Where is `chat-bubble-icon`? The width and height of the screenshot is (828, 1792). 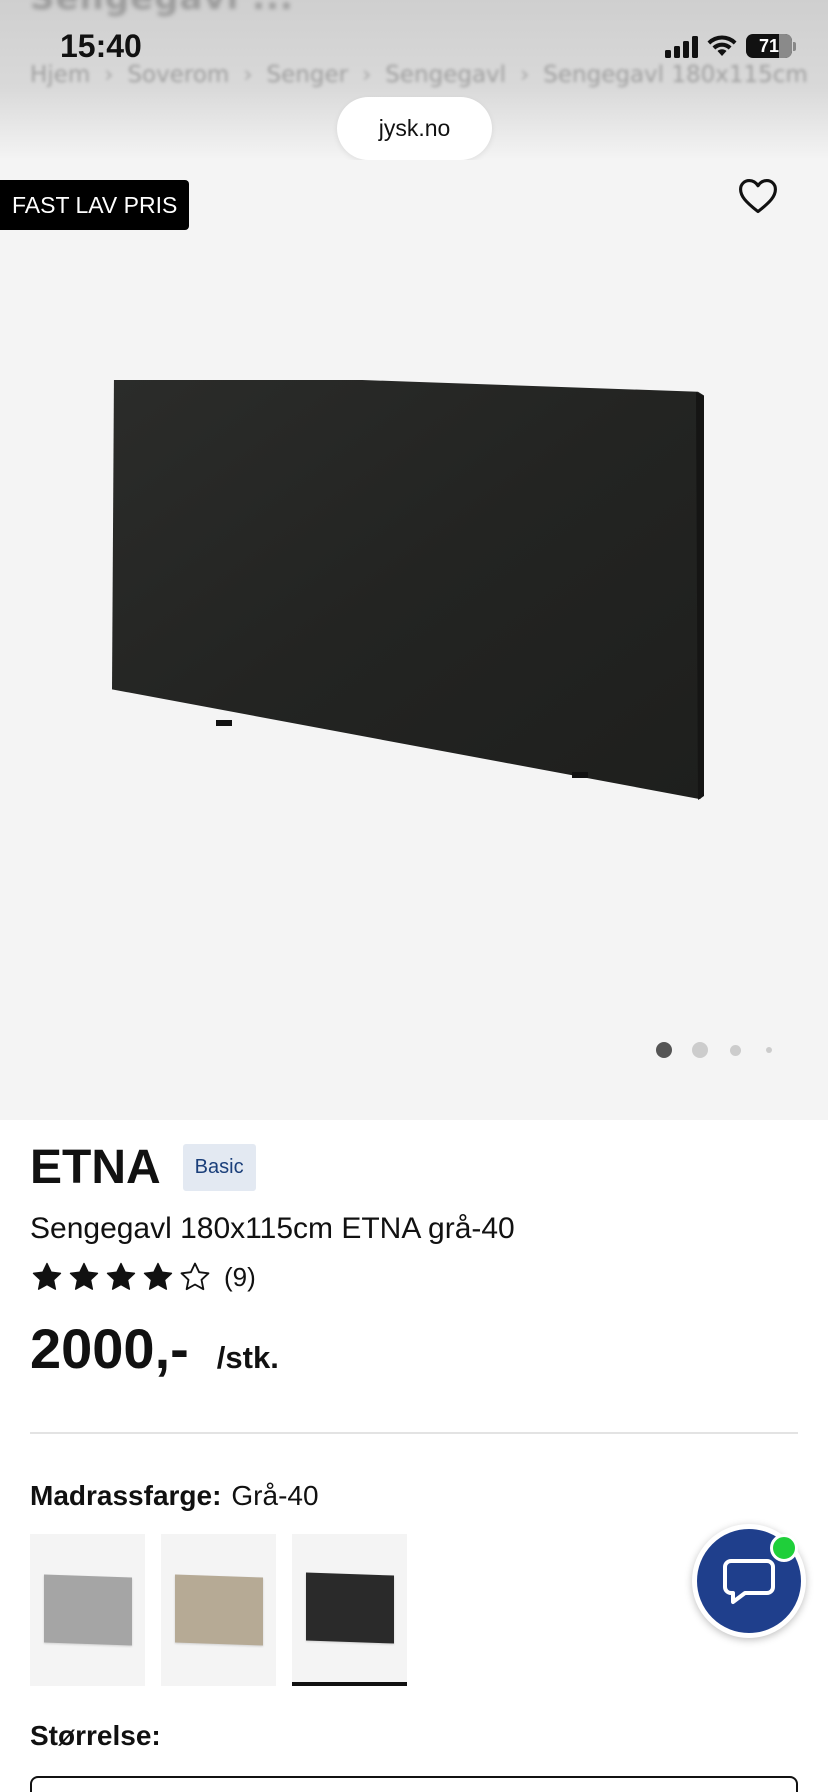 chat-bubble-icon is located at coordinates (749, 1581).